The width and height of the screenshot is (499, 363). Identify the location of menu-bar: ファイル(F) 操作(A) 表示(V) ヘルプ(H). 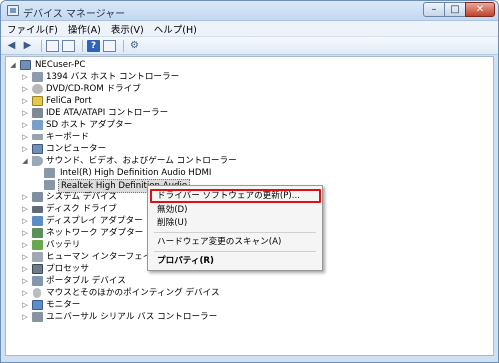
(249, 29).